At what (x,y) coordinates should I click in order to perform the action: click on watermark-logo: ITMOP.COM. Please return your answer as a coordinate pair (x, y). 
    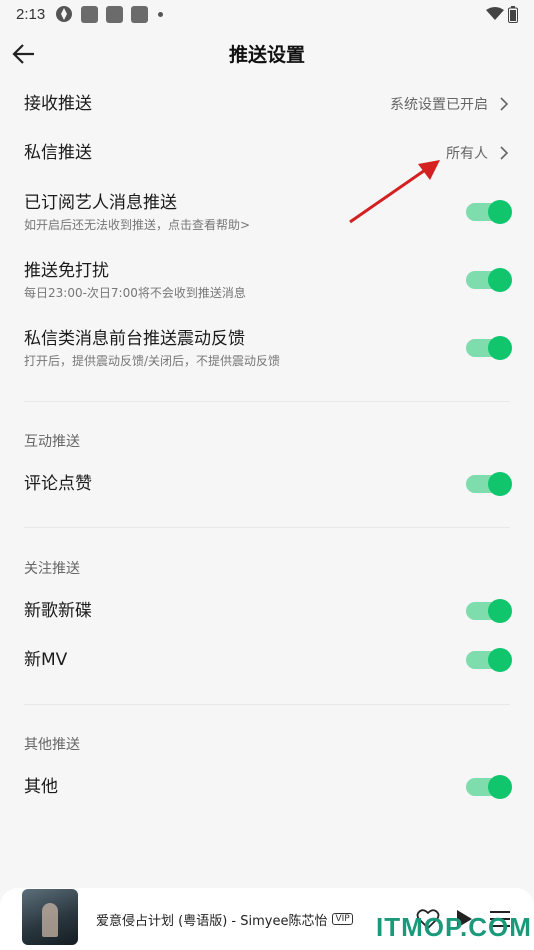
    Looking at the image, I should click on (454, 927).